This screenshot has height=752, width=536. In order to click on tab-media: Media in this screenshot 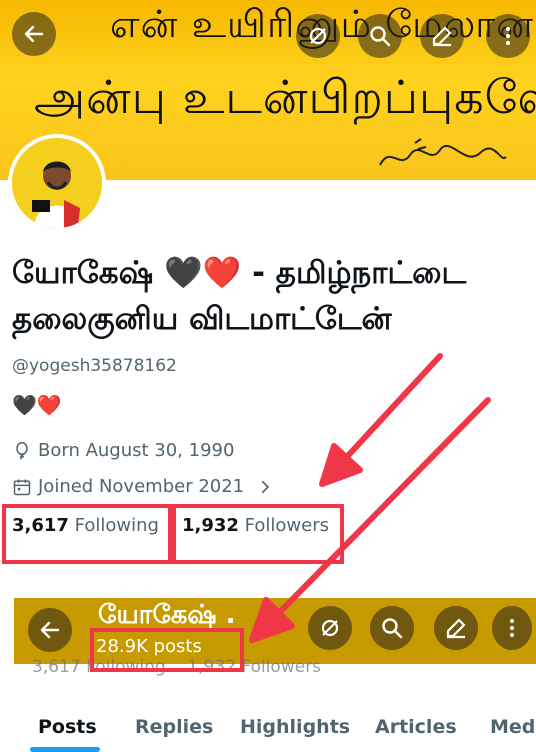, I will do `click(513, 719)`.